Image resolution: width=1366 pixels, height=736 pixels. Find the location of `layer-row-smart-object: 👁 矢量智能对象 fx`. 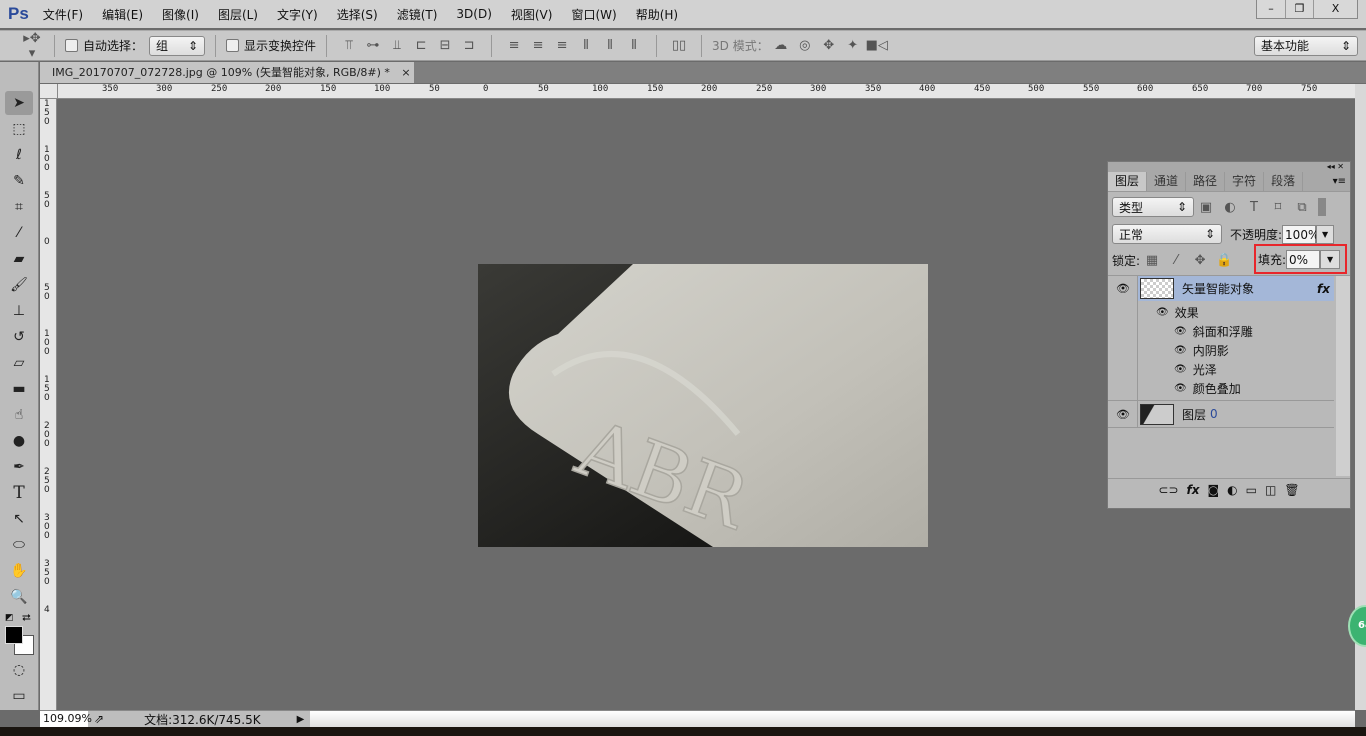

layer-row-smart-object: 👁 矢量智能对象 fx is located at coordinates (1221, 288).